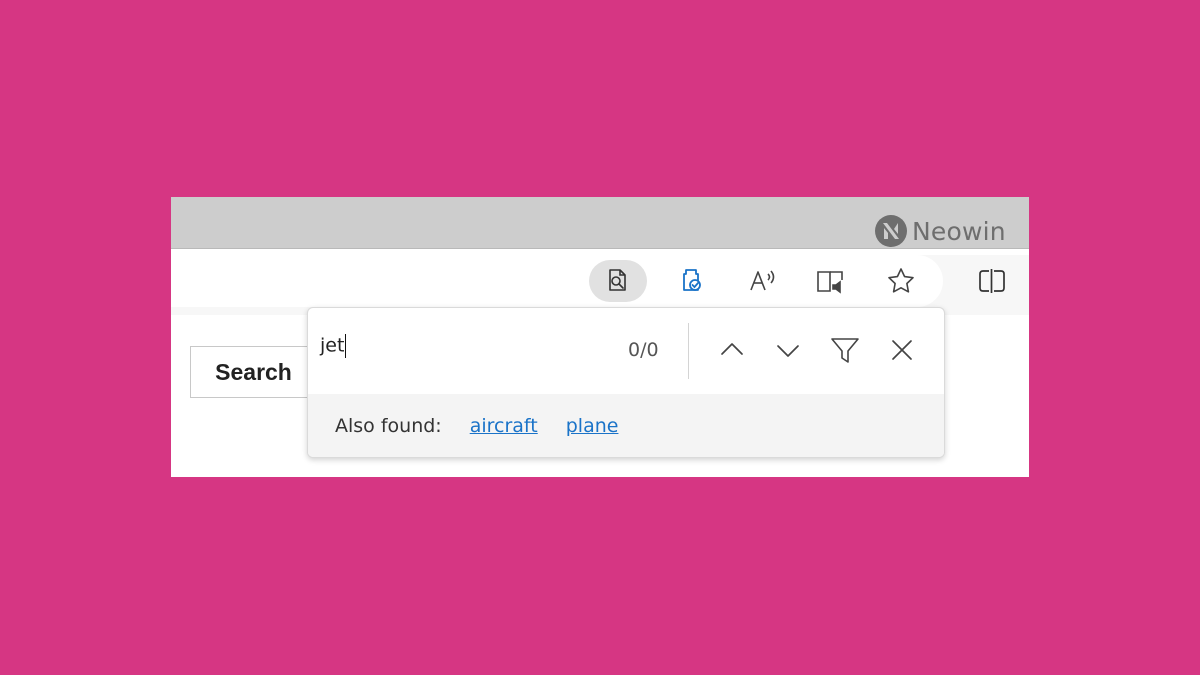 This screenshot has height=675, width=1200. I want to click on also-found-row: Also found: aircraft plane, so click(626, 425).